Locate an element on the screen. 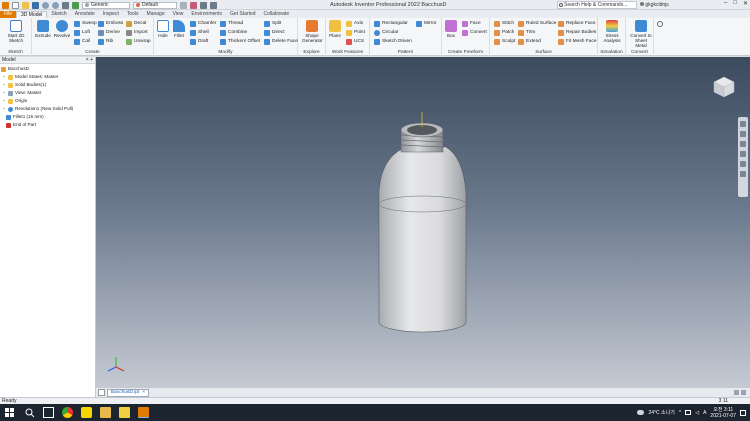 This screenshot has height=421, width=750. tree-node-view: + View: Master is located at coordinates (47, 93).